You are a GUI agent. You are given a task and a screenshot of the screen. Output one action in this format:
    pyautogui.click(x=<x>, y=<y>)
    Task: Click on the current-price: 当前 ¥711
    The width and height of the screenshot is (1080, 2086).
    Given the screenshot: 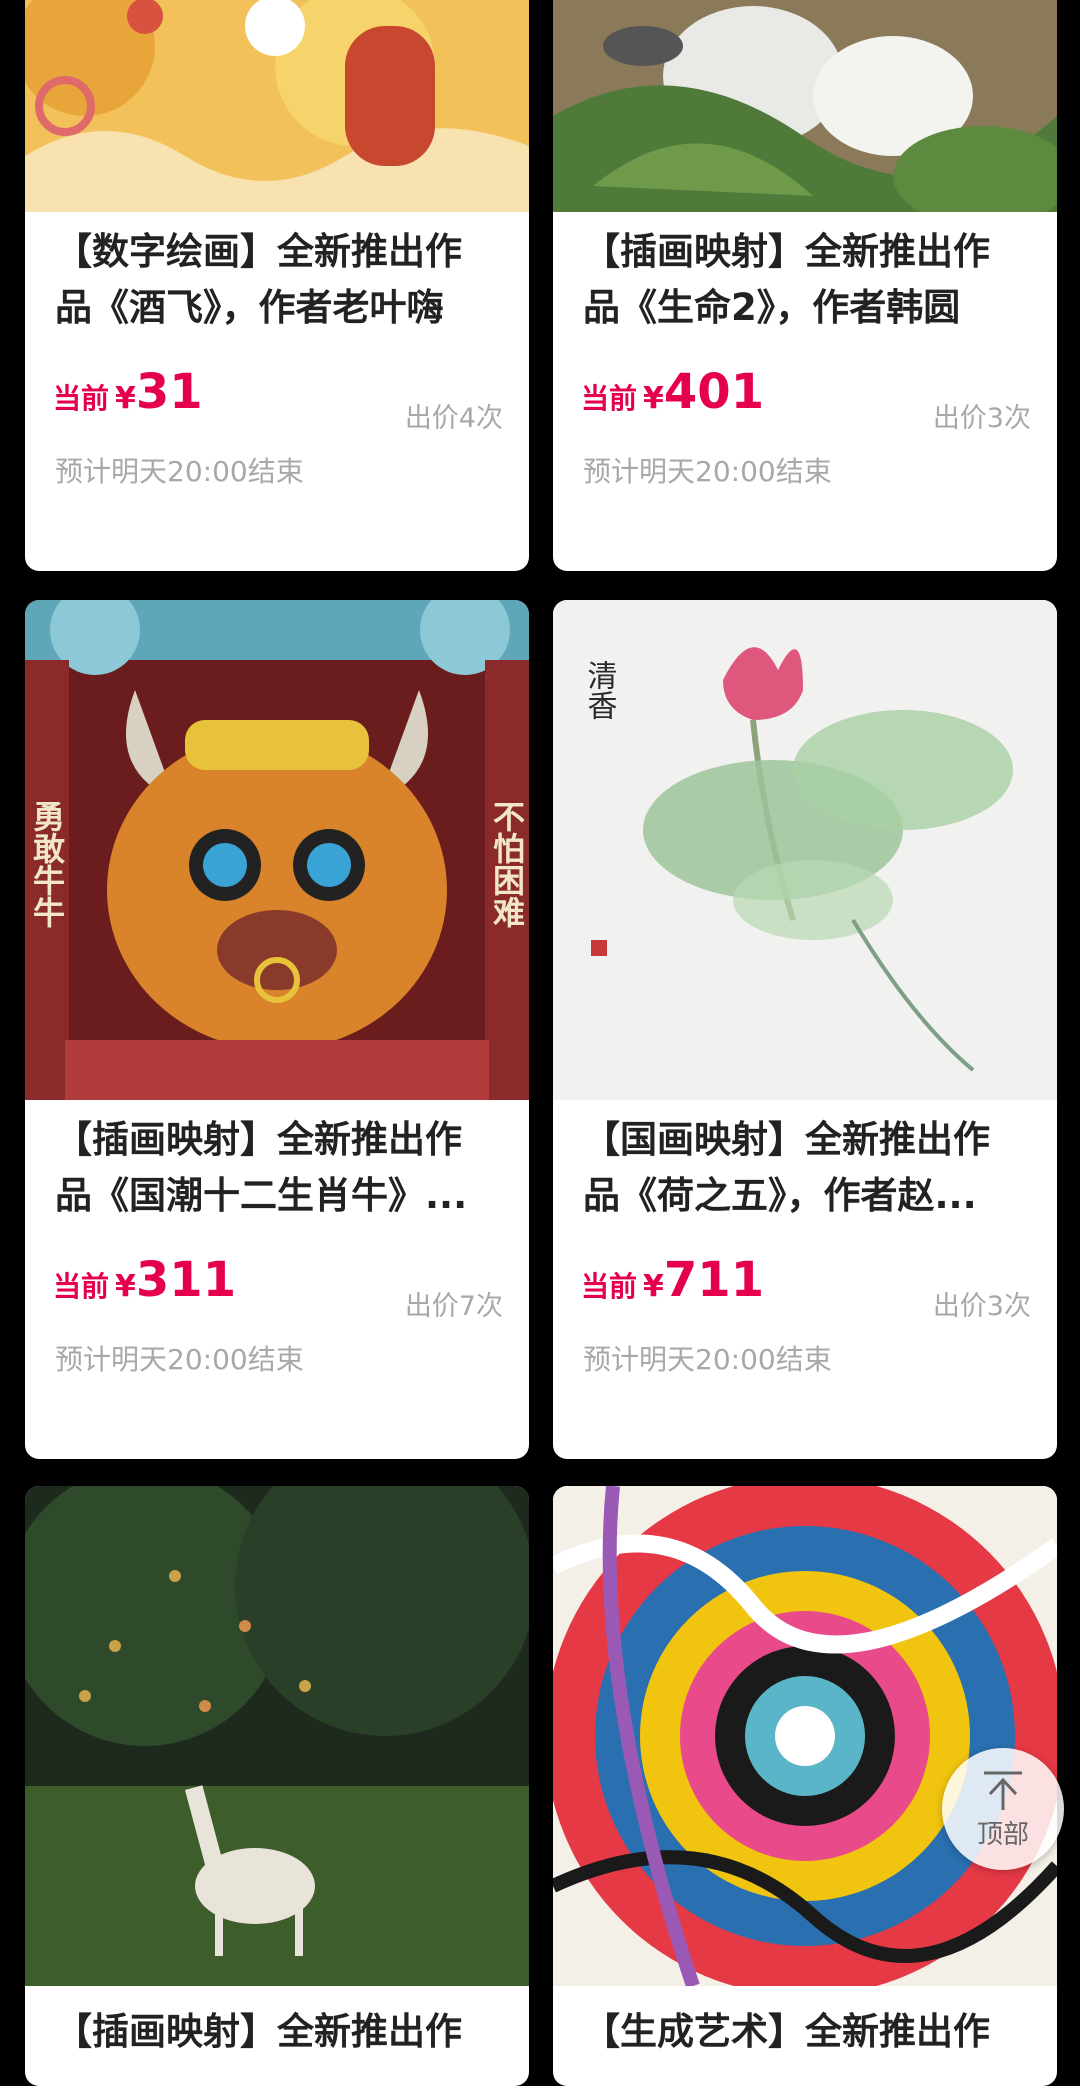 What is the action you would take?
    pyautogui.click(x=673, y=1280)
    